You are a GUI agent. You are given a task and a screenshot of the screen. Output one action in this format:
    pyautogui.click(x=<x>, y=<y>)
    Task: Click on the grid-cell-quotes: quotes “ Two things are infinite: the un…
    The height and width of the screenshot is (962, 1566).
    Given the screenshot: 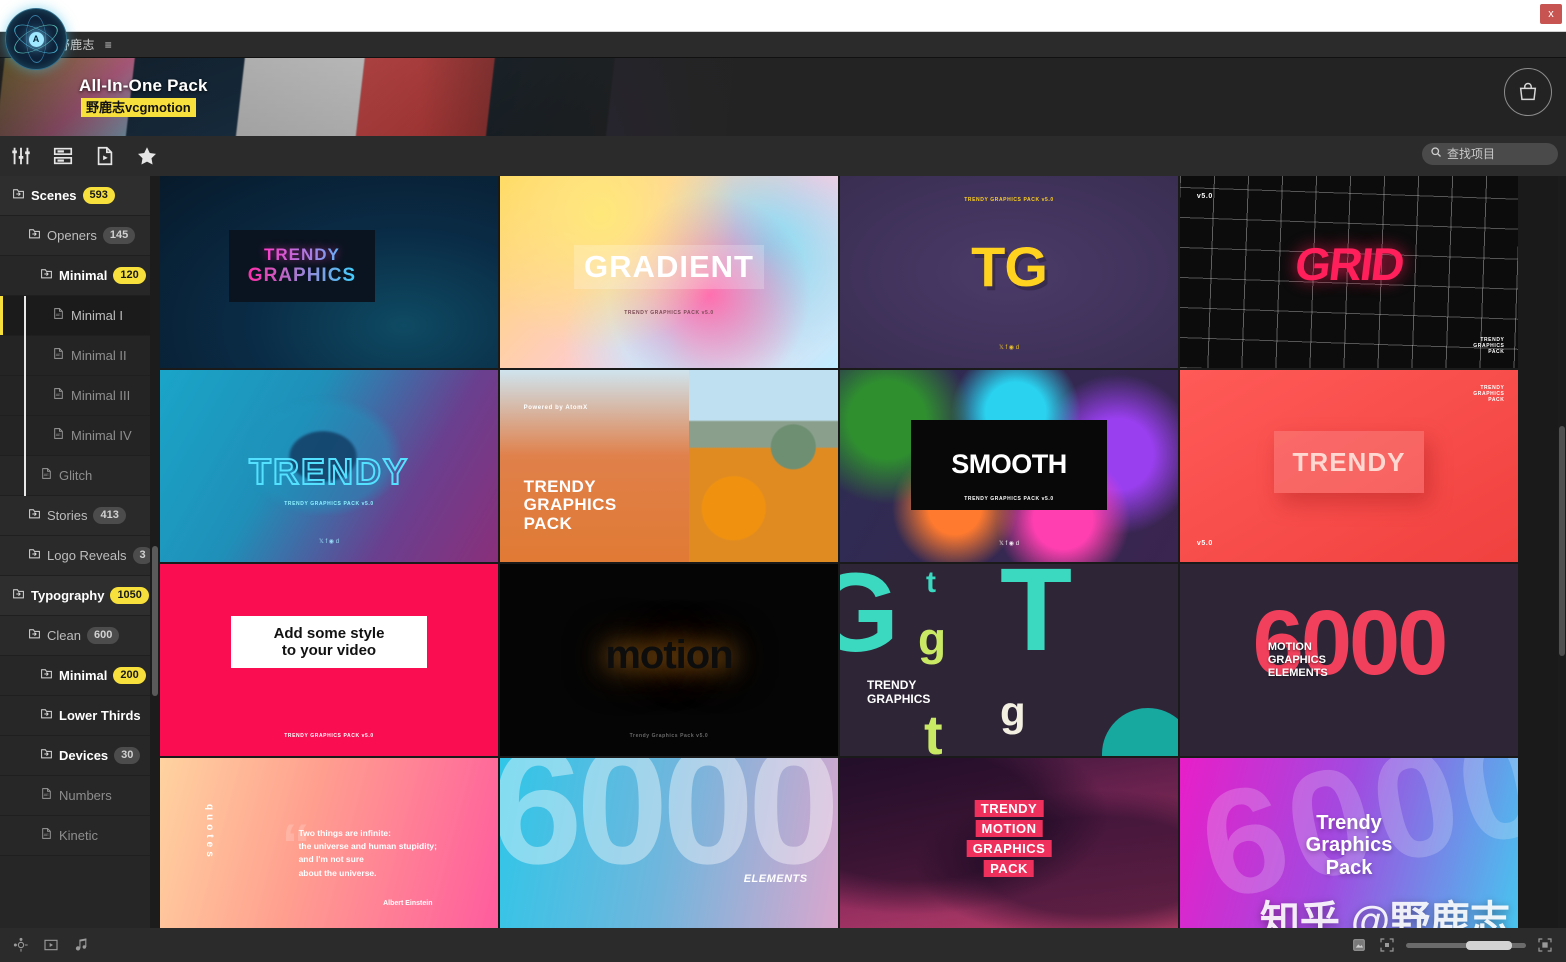 What is the action you would take?
    pyautogui.click(x=329, y=843)
    